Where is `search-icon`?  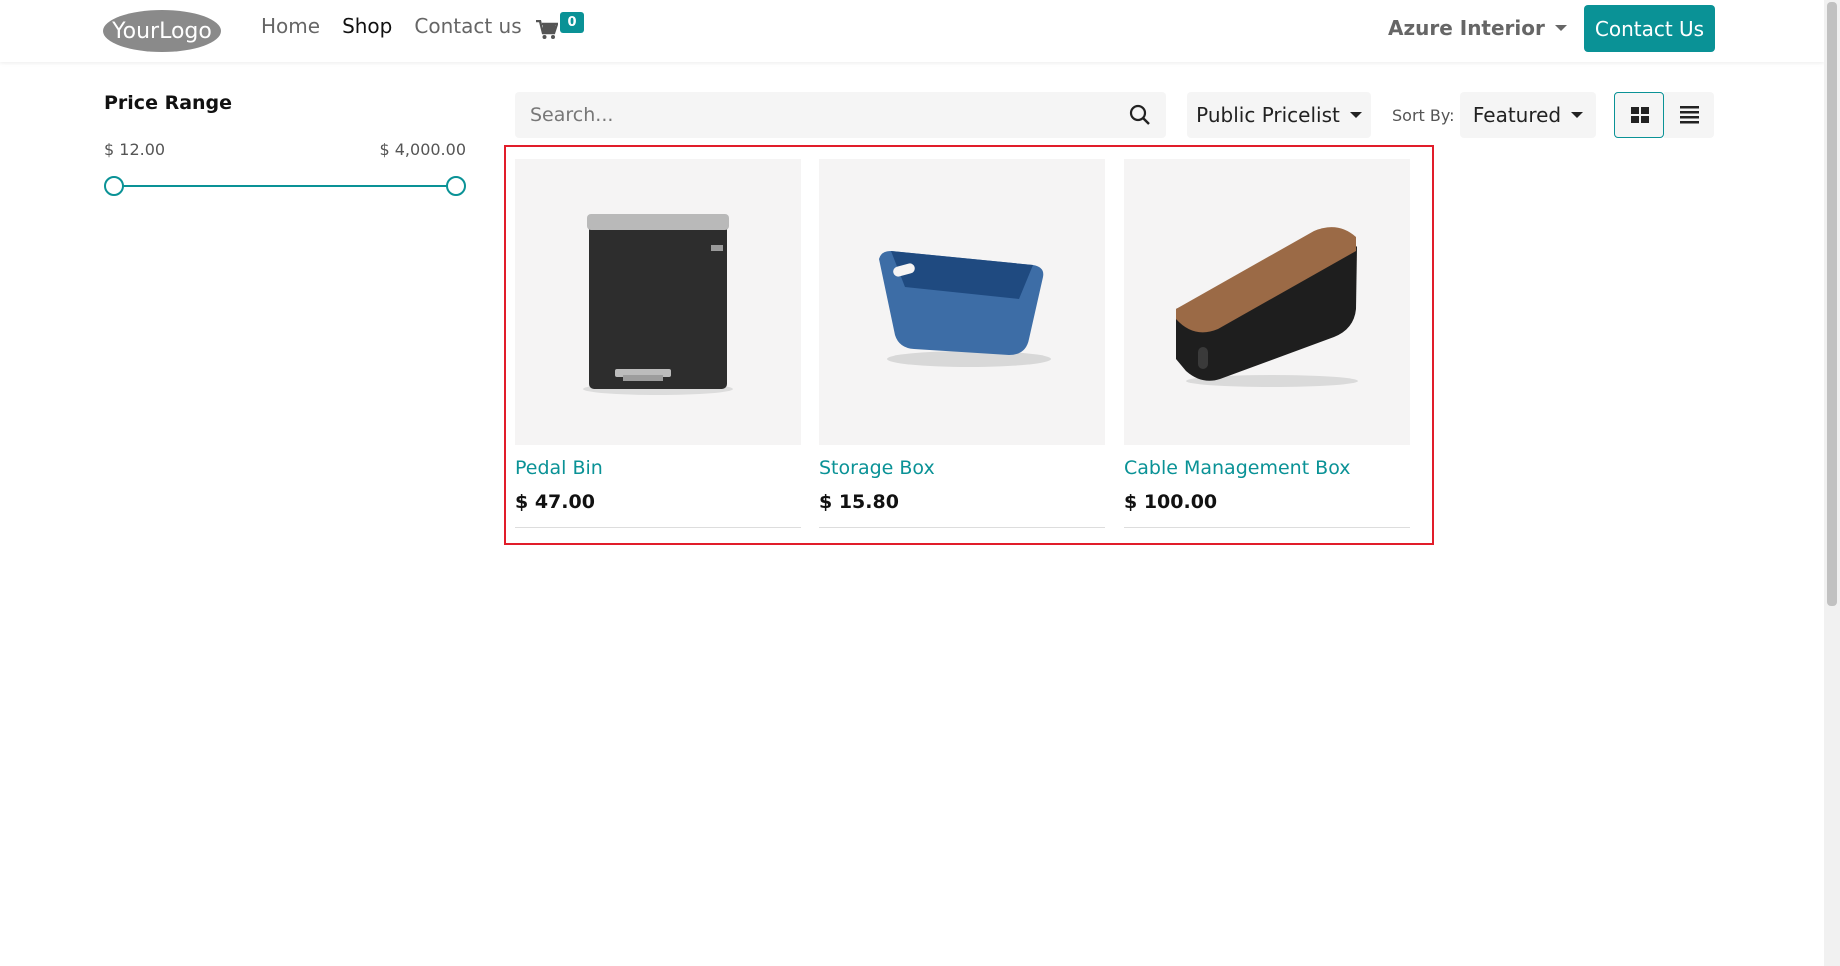 search-icon is located at coordinates (1140, 117).